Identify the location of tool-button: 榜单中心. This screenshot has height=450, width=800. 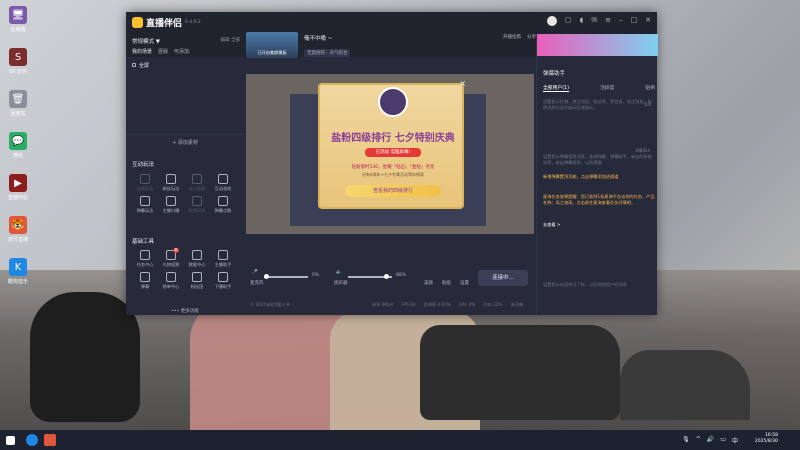
(171, 281).